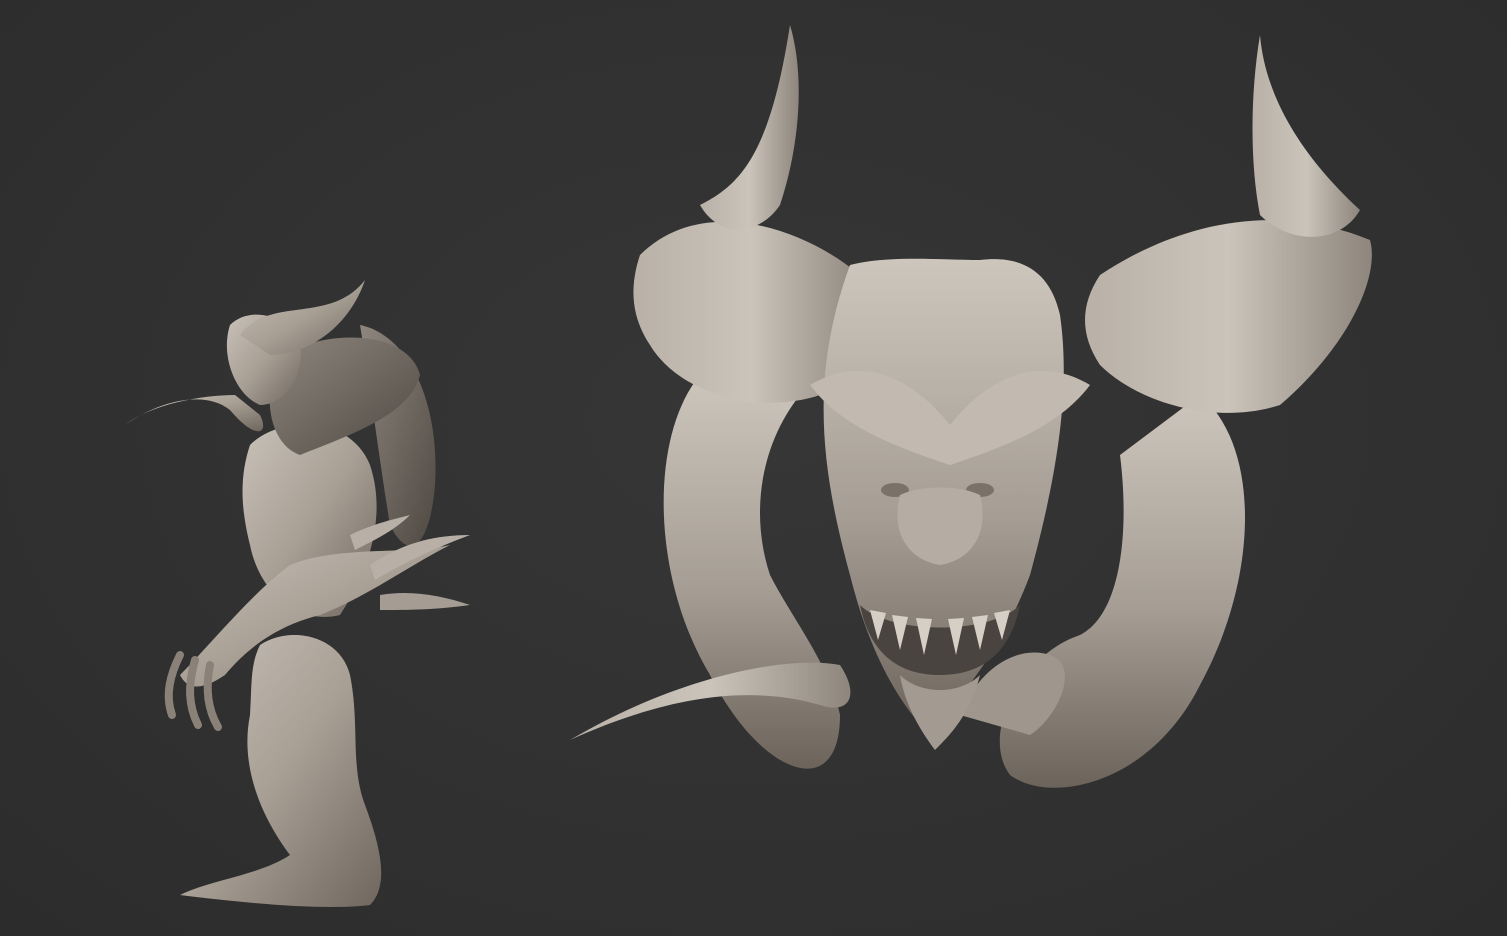 Image resolution: width=1507 pixels, height=936 pixels. Describe the element at coordinates (1228, 316) in the screenshot. I see `right-horn-arch` at that location.